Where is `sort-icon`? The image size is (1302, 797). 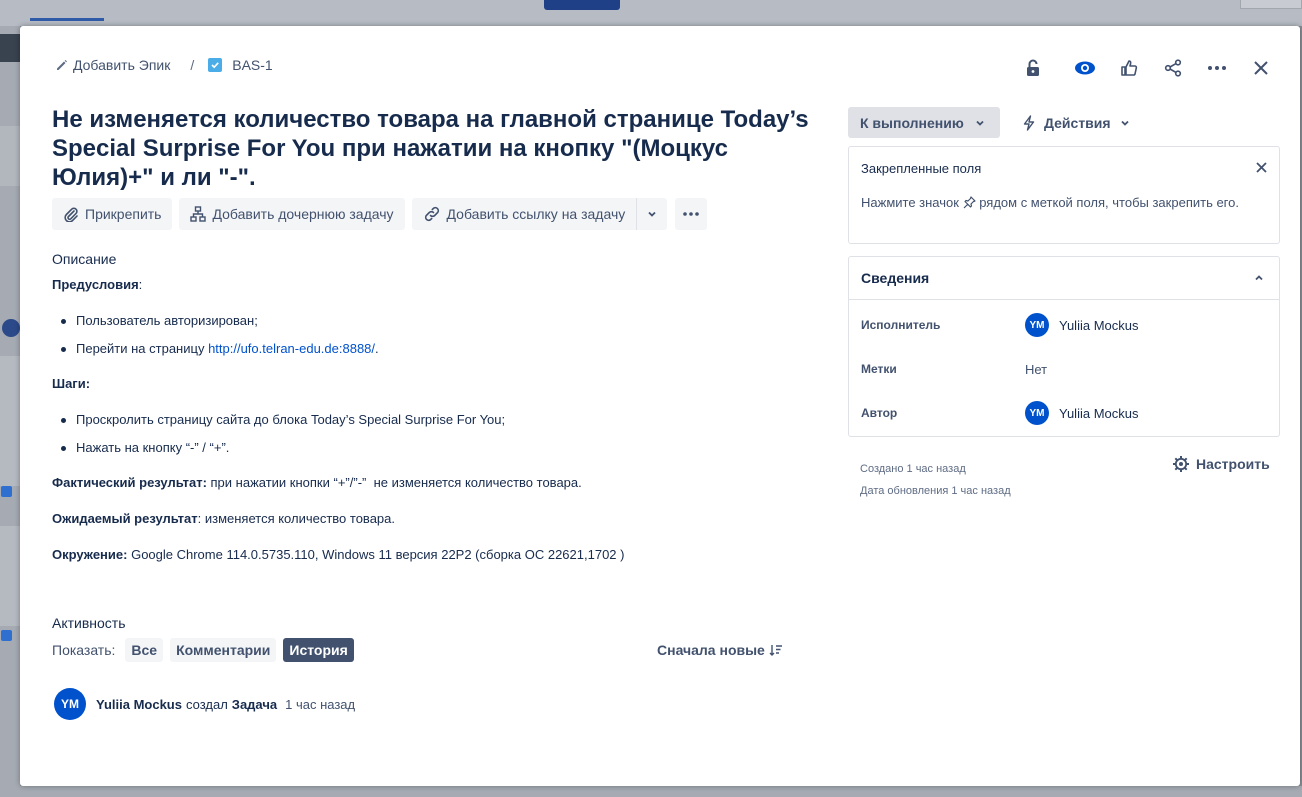
sort-icon is located at coordinates (775, 650).